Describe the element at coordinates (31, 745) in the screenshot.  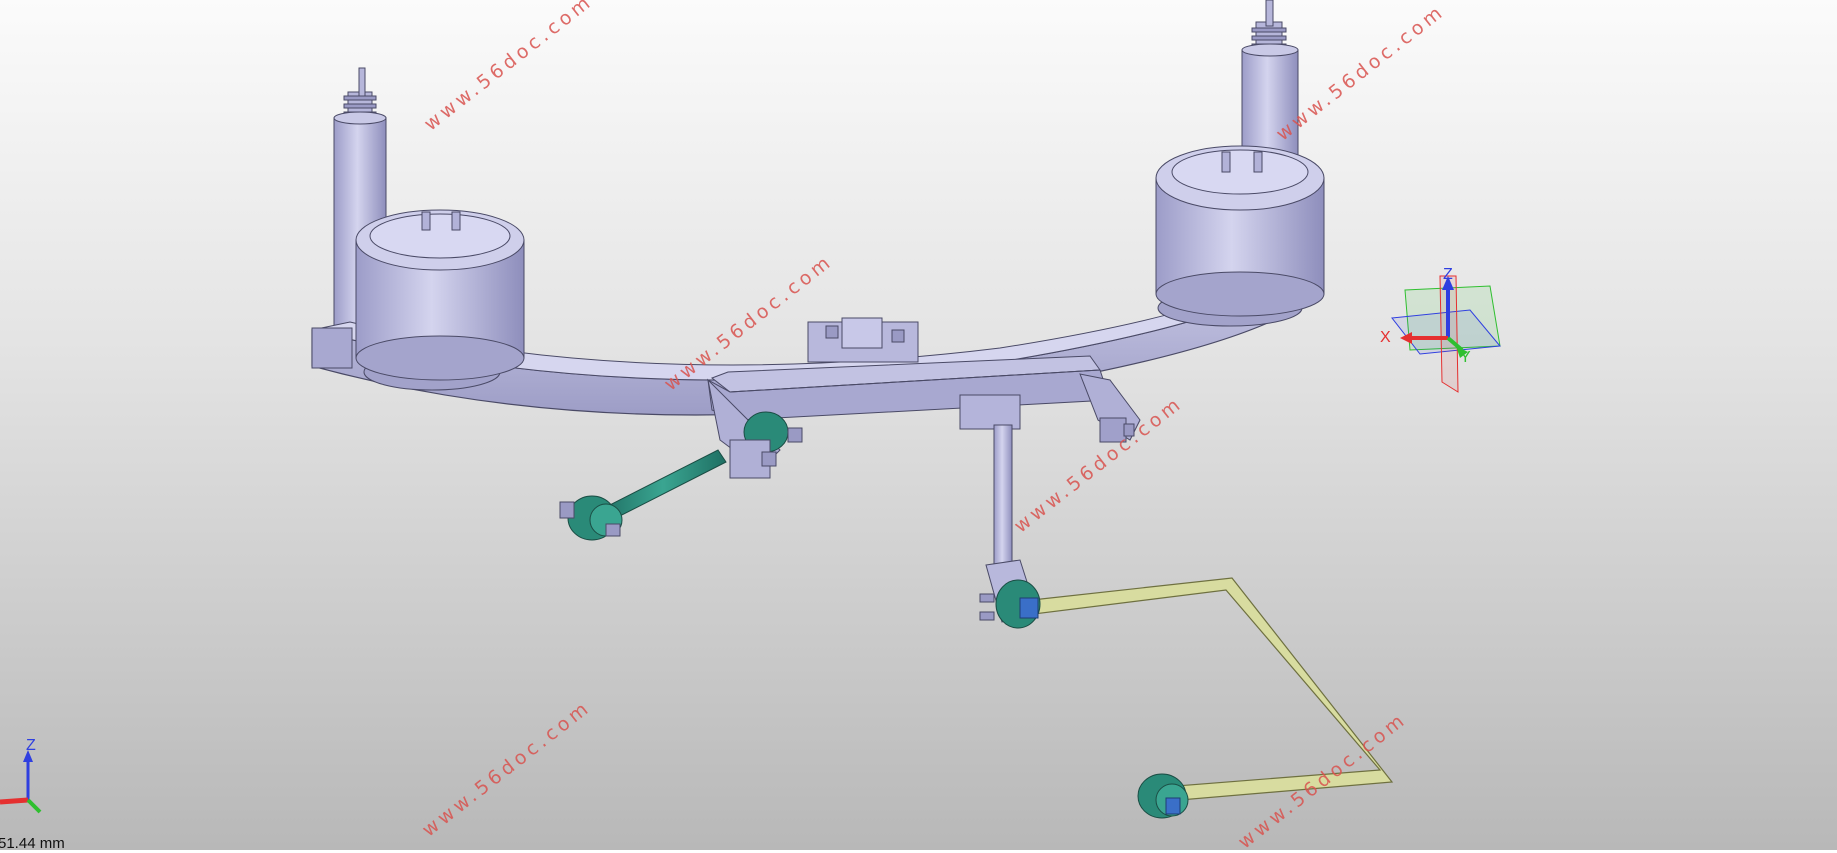
I see `mini-axis-z-label: Z` at that location.